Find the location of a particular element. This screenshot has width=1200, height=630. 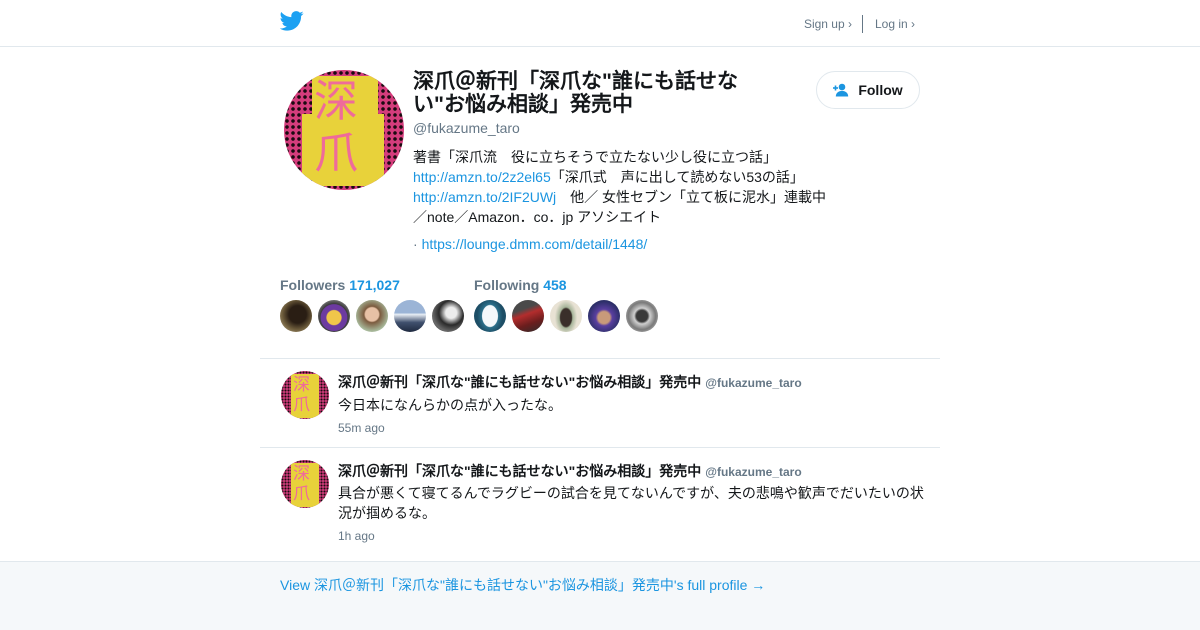

profile-avatar: 深 爪 is located at coordinates (344, 130).